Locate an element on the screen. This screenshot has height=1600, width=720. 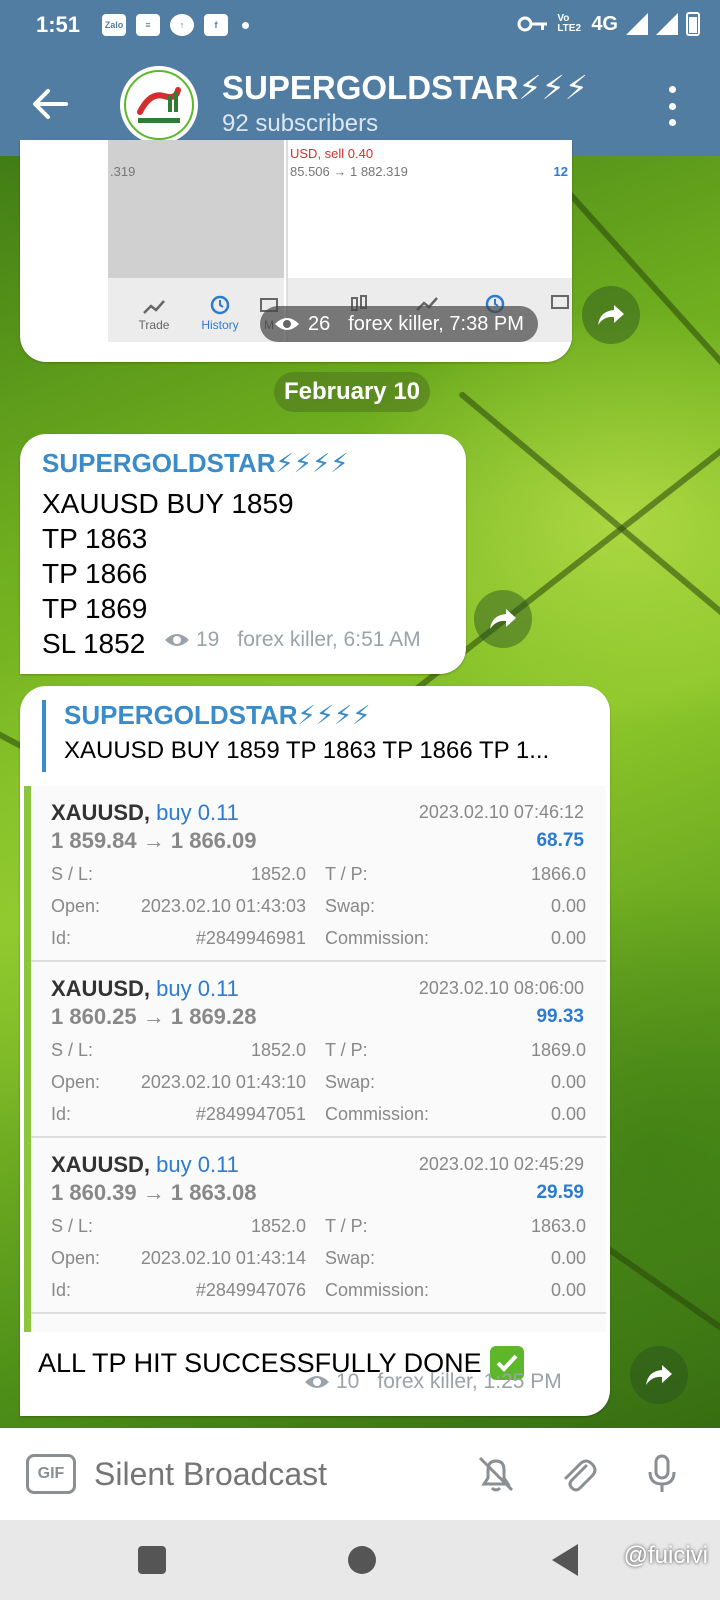
watermark: @fuicivi is located at coordinates (665, 1555).